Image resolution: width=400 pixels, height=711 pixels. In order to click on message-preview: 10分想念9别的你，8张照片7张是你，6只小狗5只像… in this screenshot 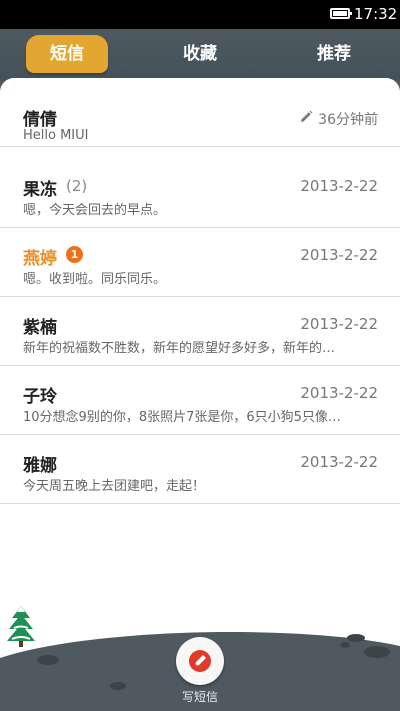, I will do `click(182, 417)`.